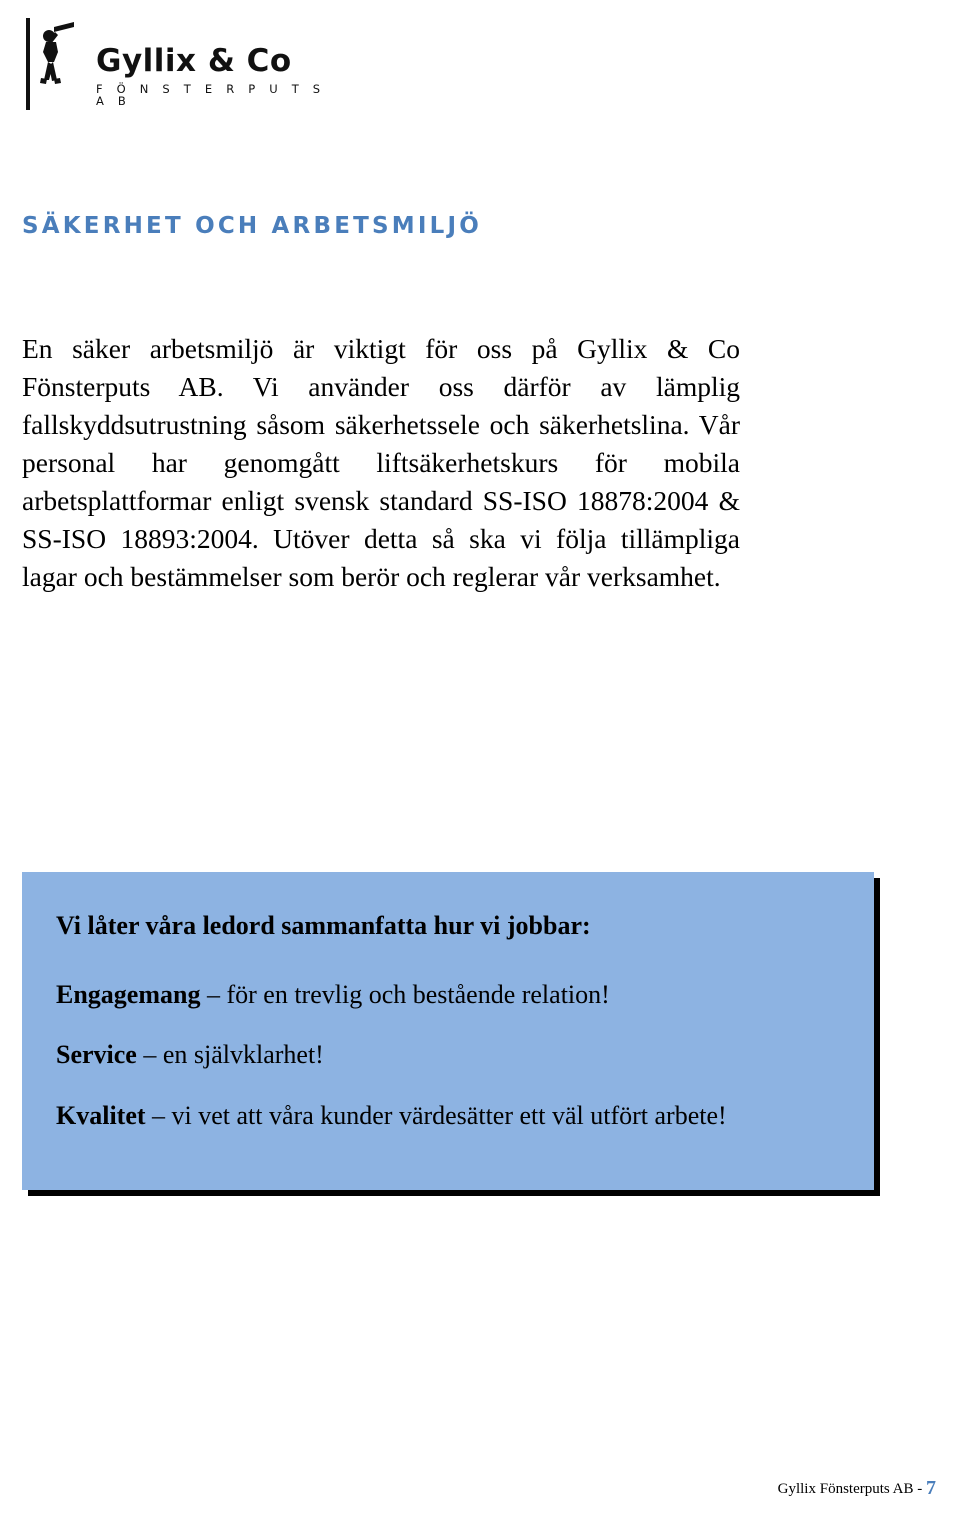  I want to click on footer-text: Gyllix Fönsterputs AB -, so click(851, 1489).